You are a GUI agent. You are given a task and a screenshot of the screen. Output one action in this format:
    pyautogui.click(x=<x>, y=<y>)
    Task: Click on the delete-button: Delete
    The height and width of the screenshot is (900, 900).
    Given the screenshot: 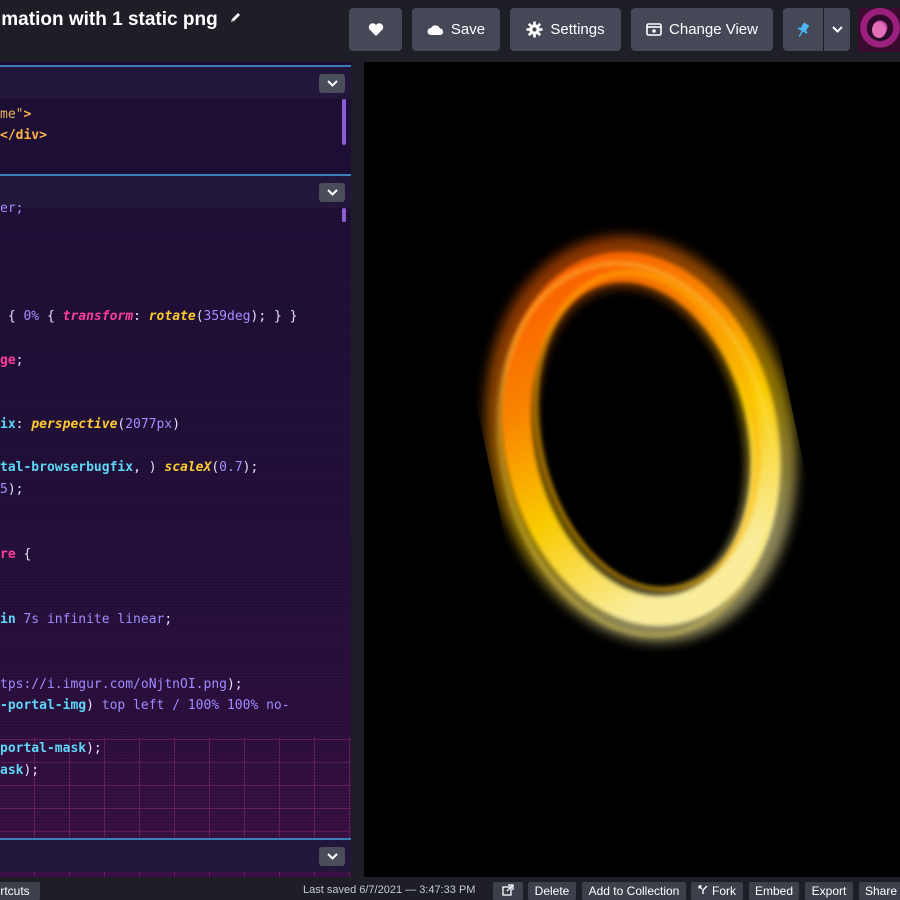 What is the action you would take?
    pyautogui.click(x=552, y=891)
    